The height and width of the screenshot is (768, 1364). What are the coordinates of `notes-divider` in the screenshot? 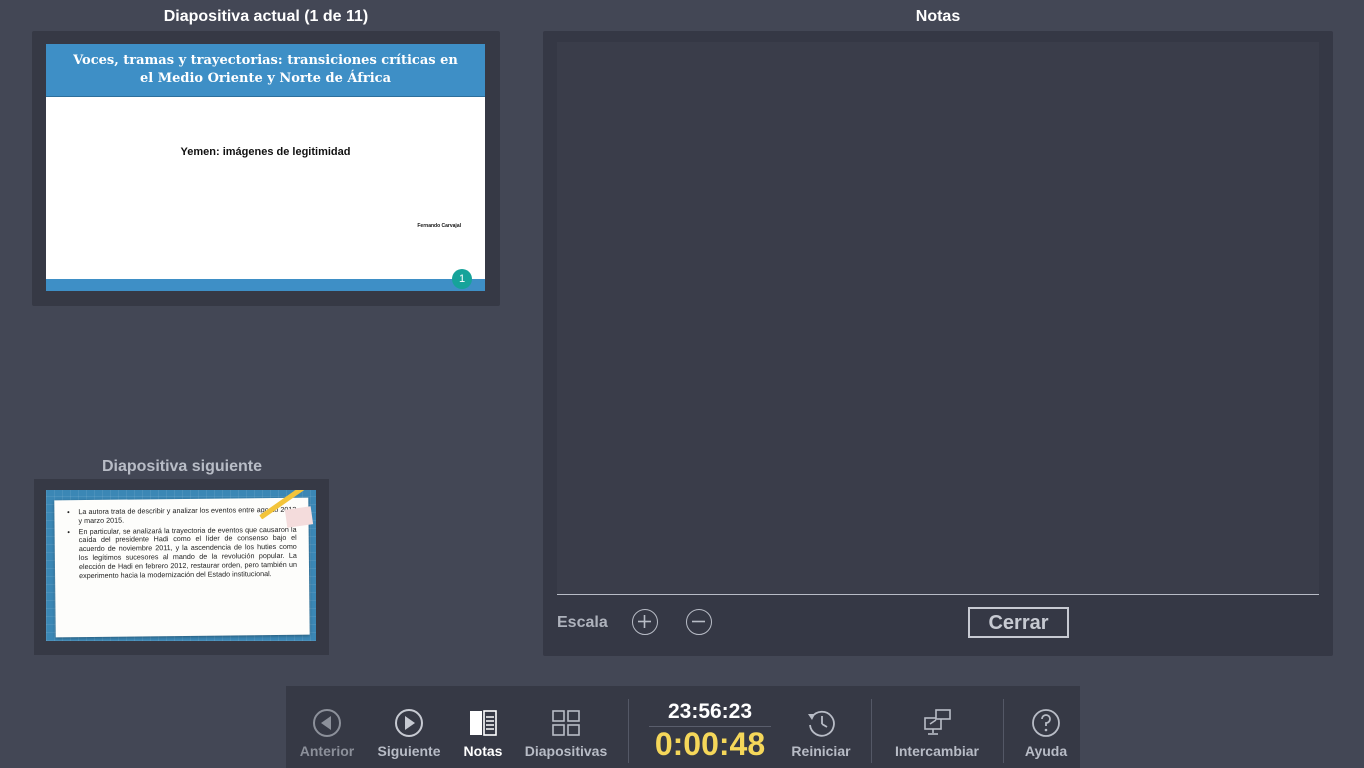 It's located at (938, 594).